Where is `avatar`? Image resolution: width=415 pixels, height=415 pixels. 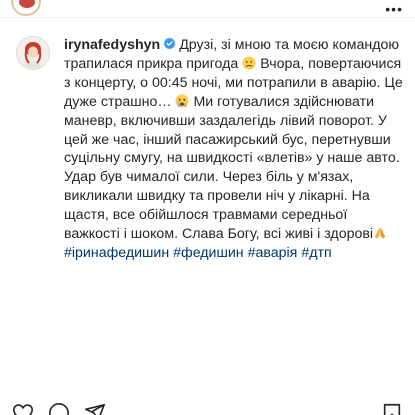 avatar is located at coordinates (33, 53).